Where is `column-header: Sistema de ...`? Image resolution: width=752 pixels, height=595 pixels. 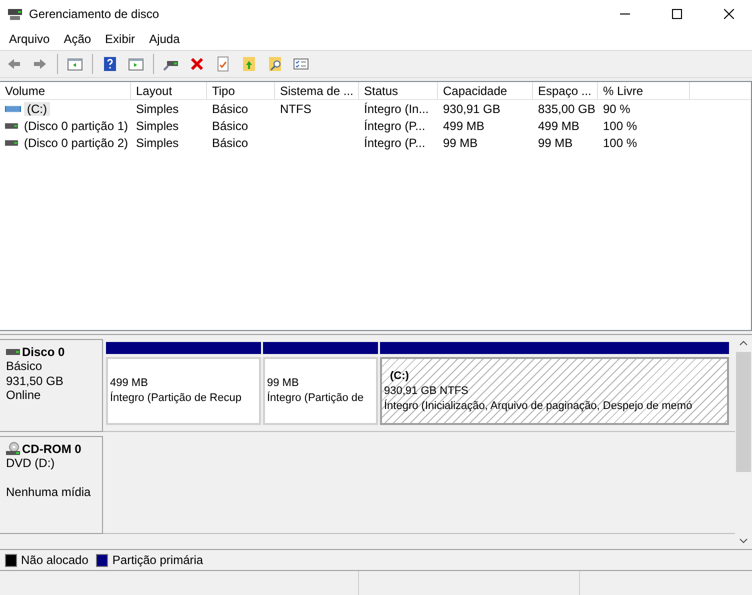 column-header: Sistema de ... is located at coordinates (317, 91).